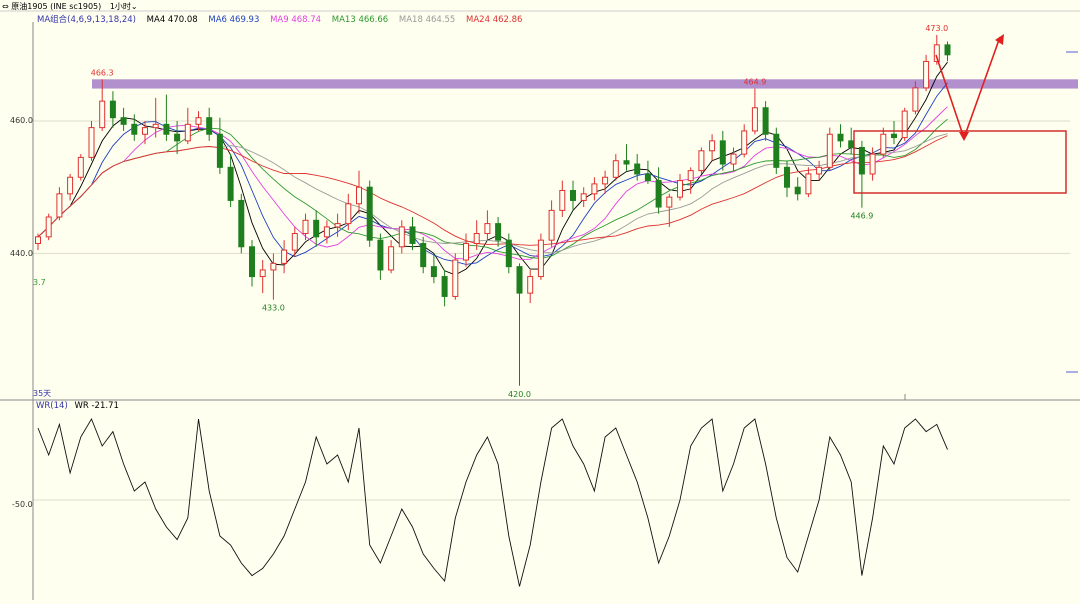 The width and height of the screenshot is (1080, 604). I want to click on title-bar: ⇔ 原油1905 (INE sc1905) 1小时⌄, so click(70, 6).